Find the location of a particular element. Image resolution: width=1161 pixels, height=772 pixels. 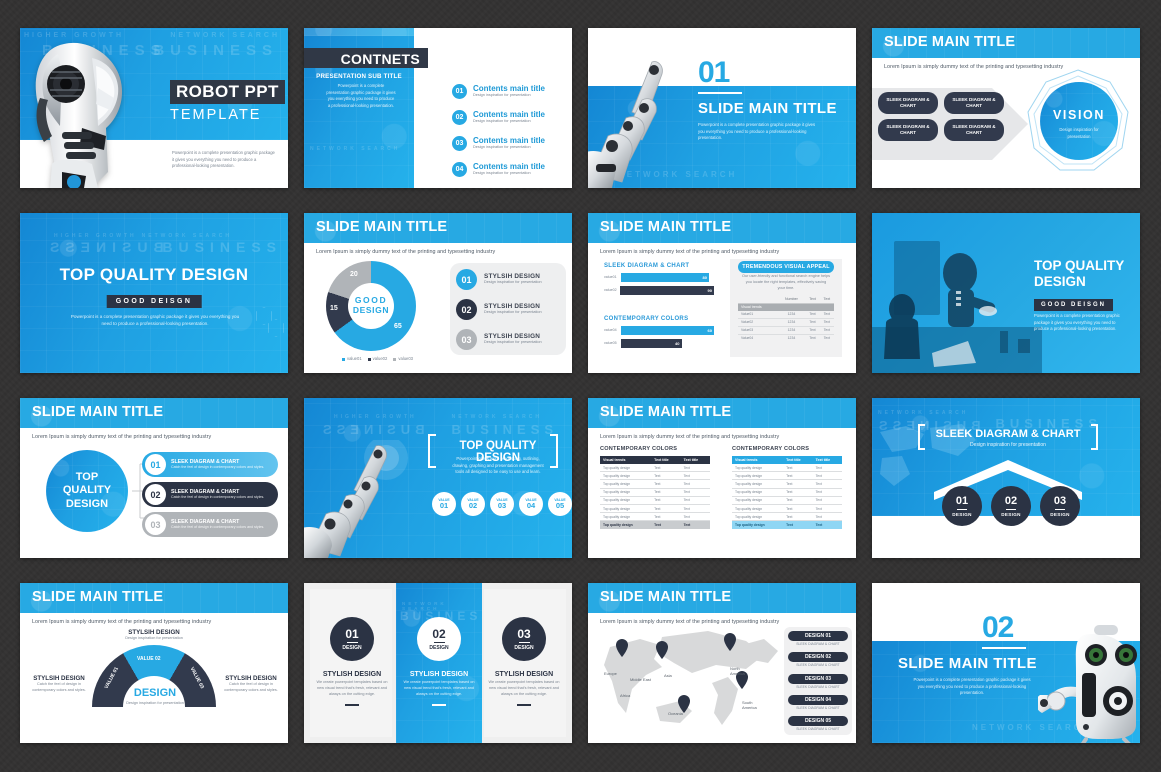

value-badge: VALUE 02 is located at coordinates (473, 504).